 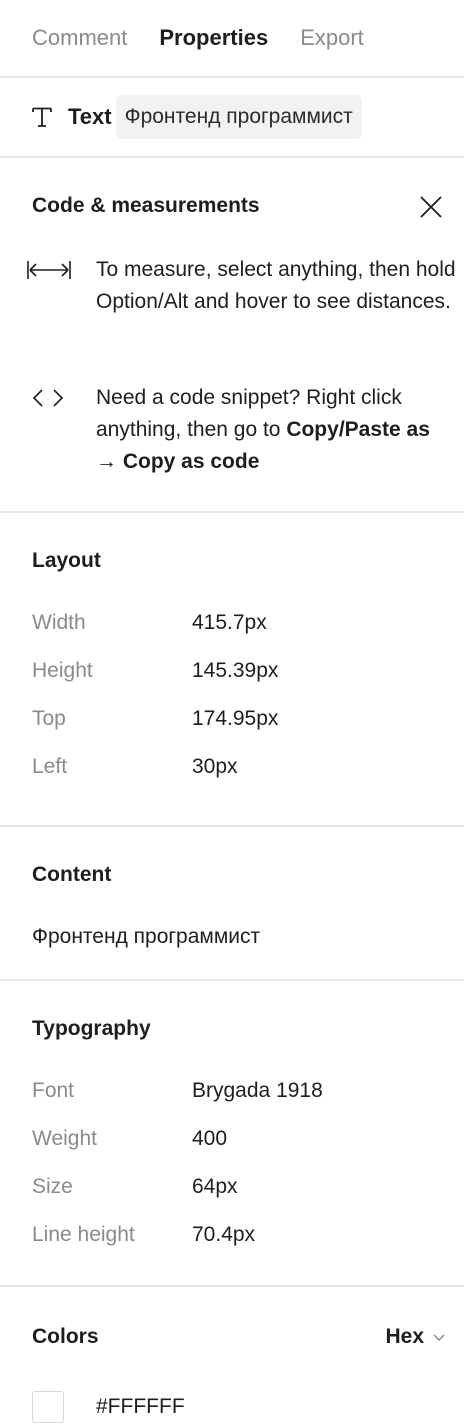 I want to click on code-tip-copy-as-code: Copy as code, so click(x=191, y=461).